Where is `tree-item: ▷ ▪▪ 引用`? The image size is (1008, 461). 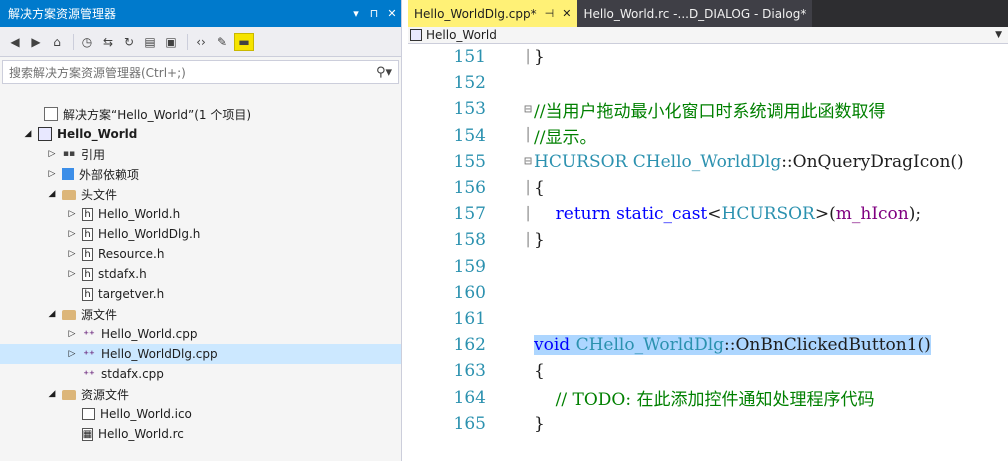
tree-item: ▷ ▪▪ 引用 is located at coordinates (200, 154).